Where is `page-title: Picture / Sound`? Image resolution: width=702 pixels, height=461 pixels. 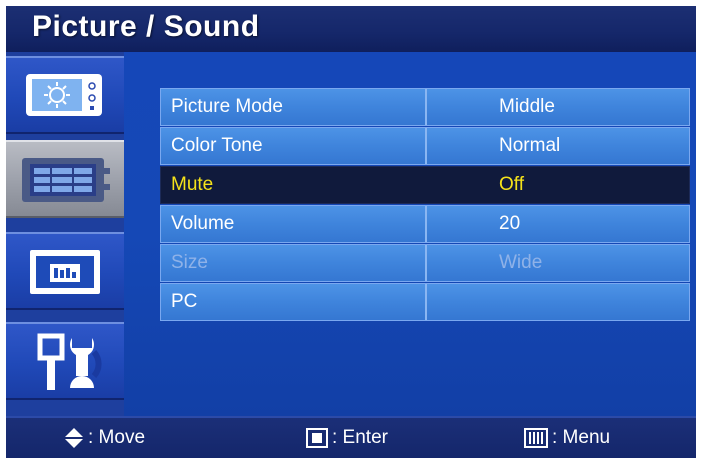 page-title: Picture / Sound is located at coordinates (146, 26).